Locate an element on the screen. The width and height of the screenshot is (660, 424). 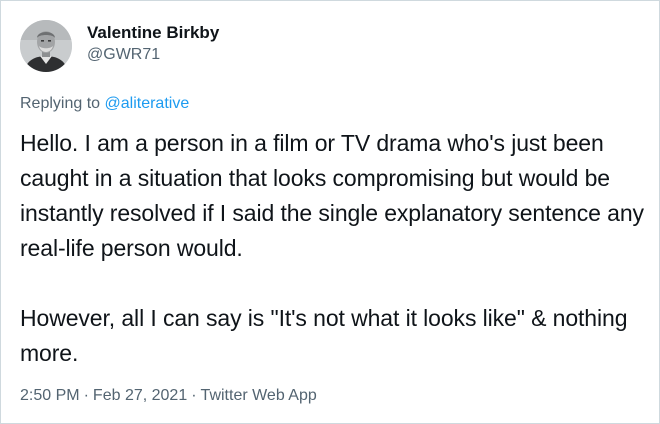
author-names: Valentine Birkby @GWR71 is located at coordinates (153, 43).